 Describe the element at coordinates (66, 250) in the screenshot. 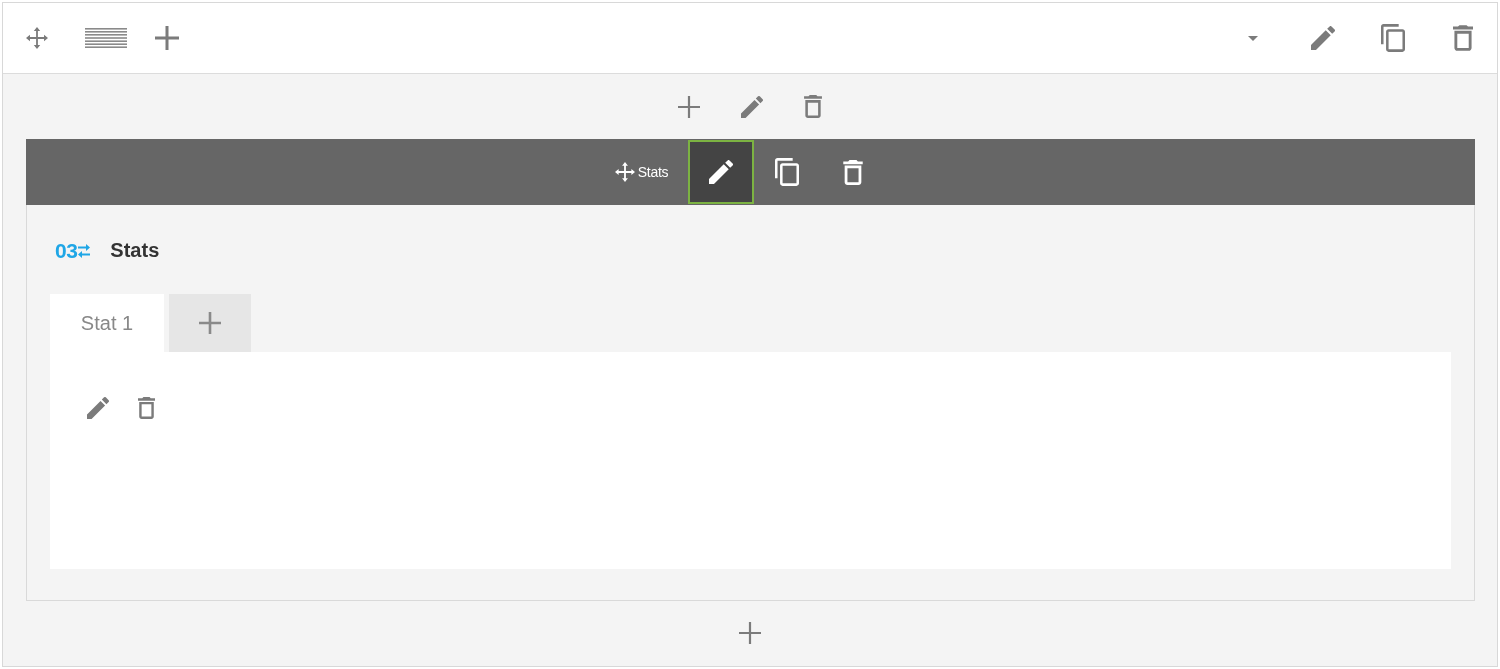

I see `module-number: 03` at that location.